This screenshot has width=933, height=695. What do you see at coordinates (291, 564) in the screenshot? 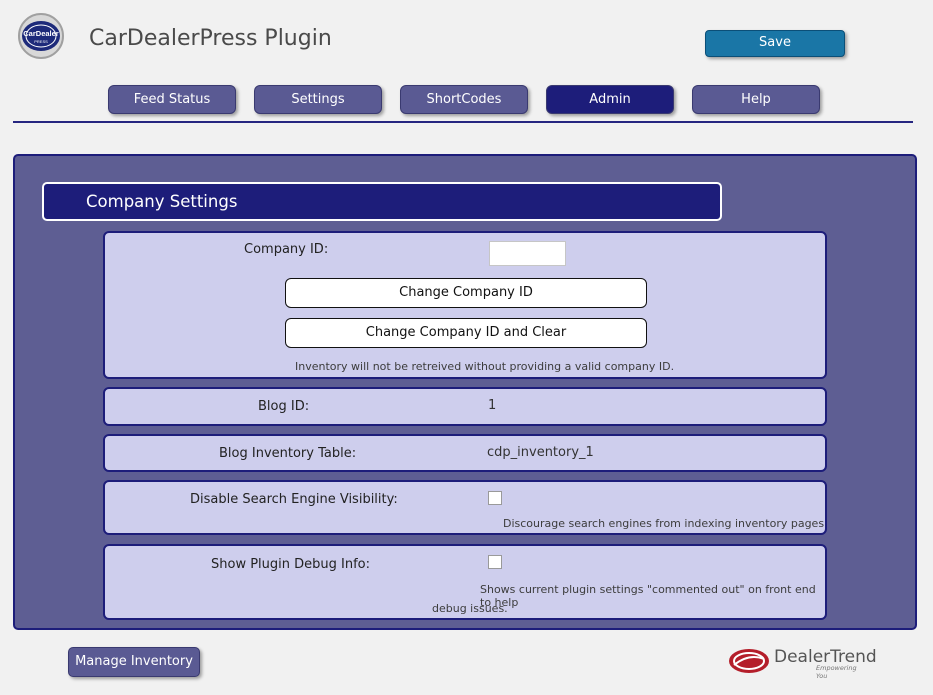
I see `debug-info-label: Show Plugin Debug Info:` at bounding box center [291, 564].